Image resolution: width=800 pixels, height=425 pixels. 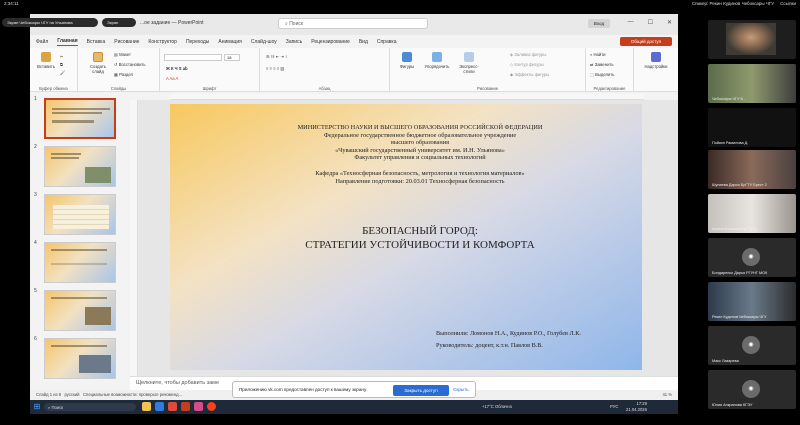 I want to click on avatar: ◉, so click(x=751, y=345).